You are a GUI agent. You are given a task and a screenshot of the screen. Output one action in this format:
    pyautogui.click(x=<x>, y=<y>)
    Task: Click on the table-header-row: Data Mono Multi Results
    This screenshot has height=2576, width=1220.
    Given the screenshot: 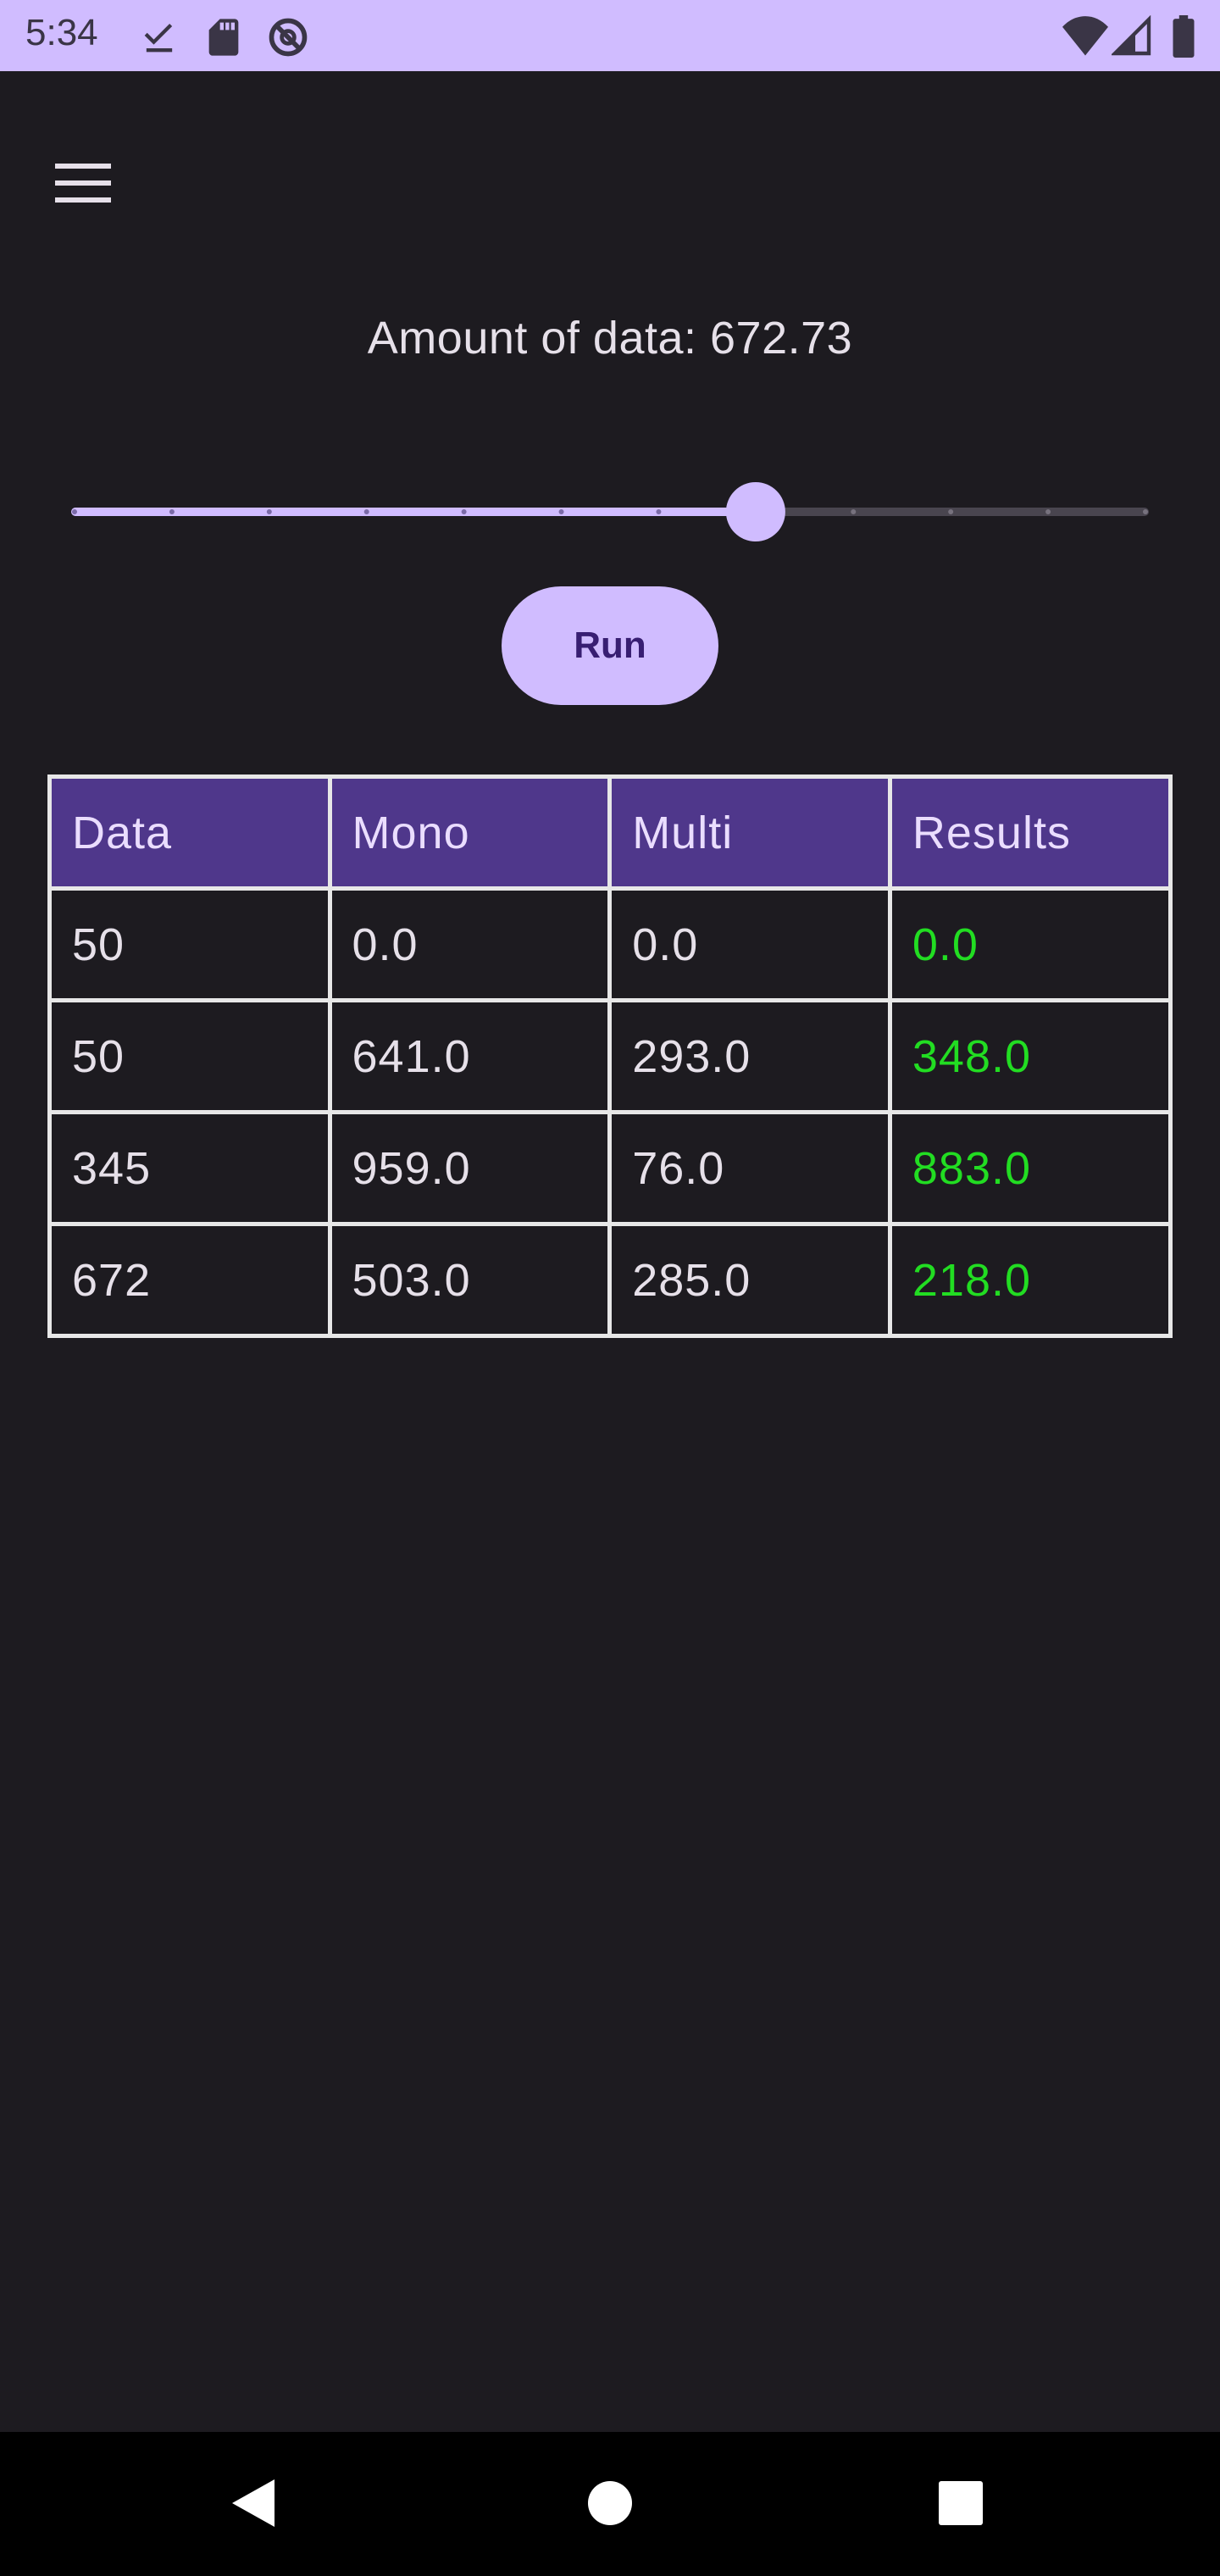 What is the action you would take?
    pyautogui.click(x=610, y=832)
    